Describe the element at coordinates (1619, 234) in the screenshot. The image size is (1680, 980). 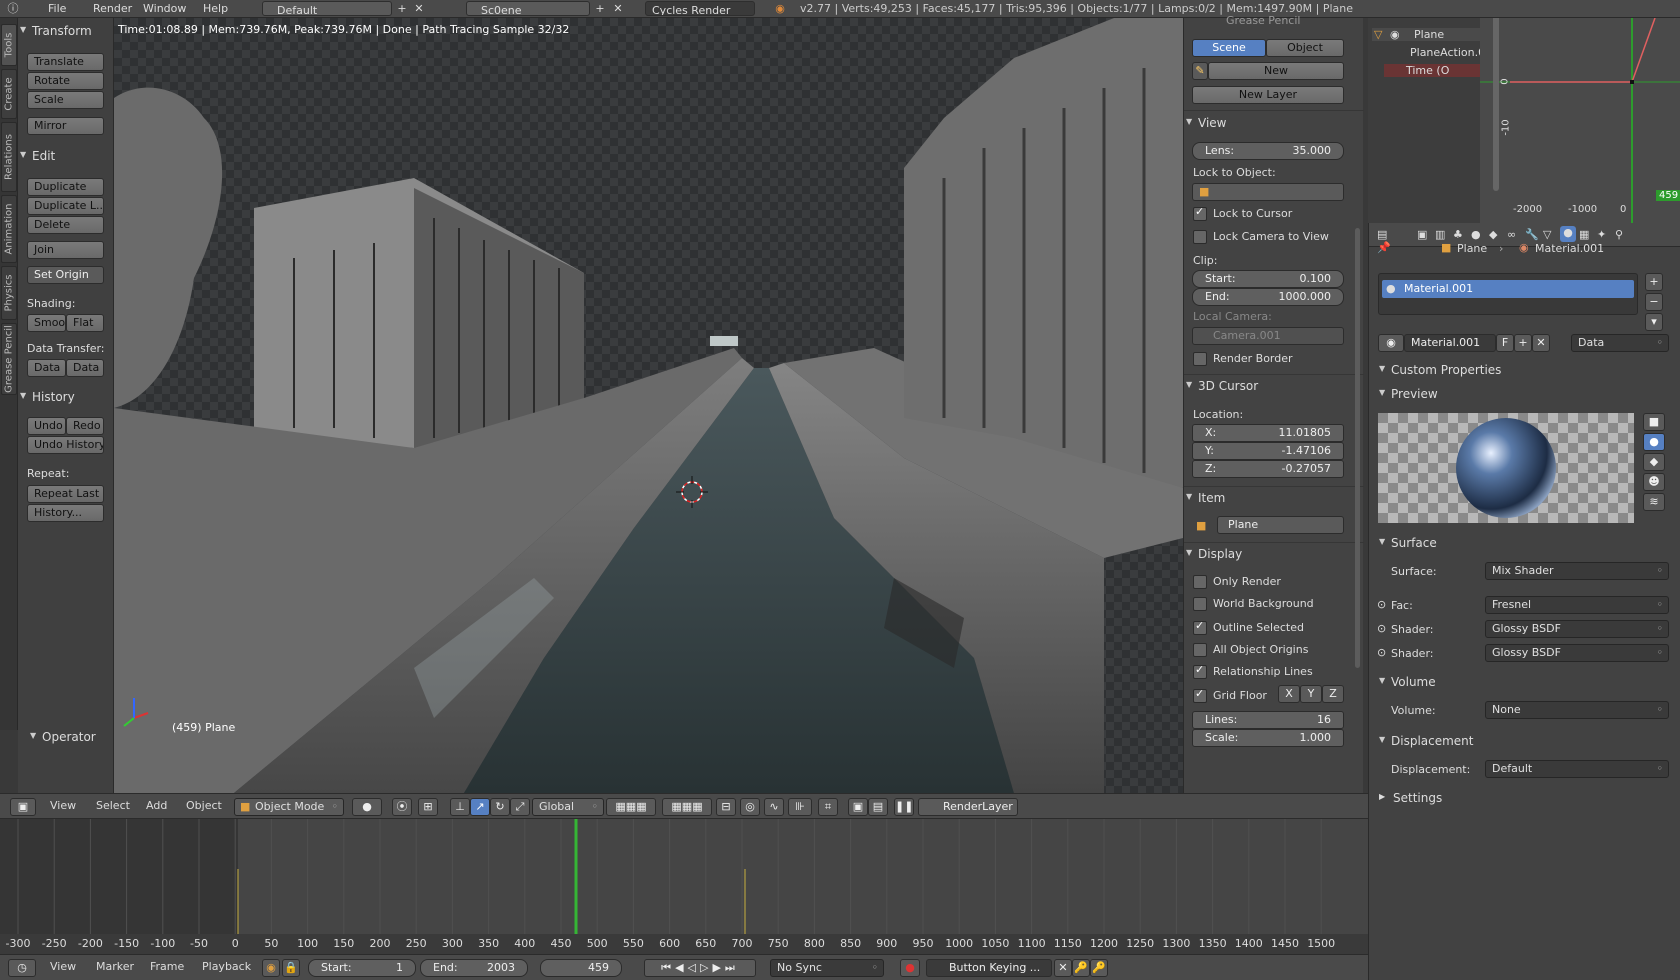
I see `physics-tab-icon: ⚲` at that location.